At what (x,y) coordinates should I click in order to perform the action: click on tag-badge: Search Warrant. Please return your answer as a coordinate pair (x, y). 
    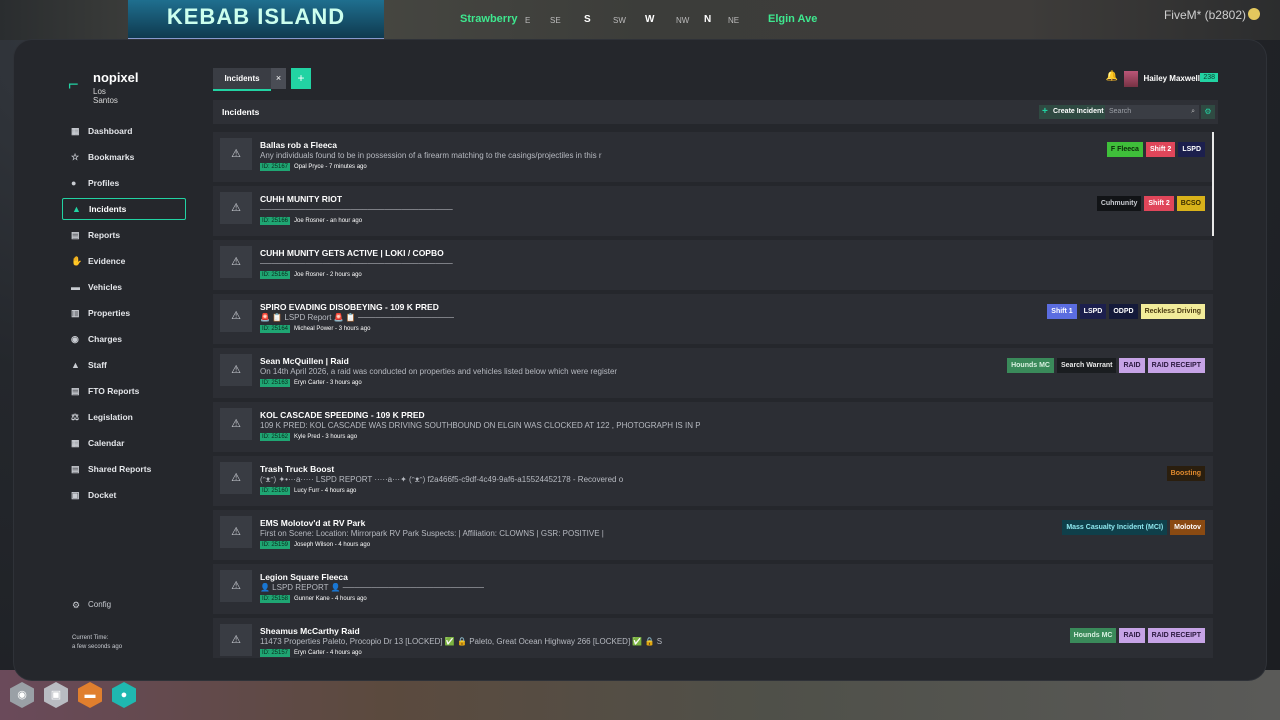
    Looking at the image, I should click on (1086, 365).